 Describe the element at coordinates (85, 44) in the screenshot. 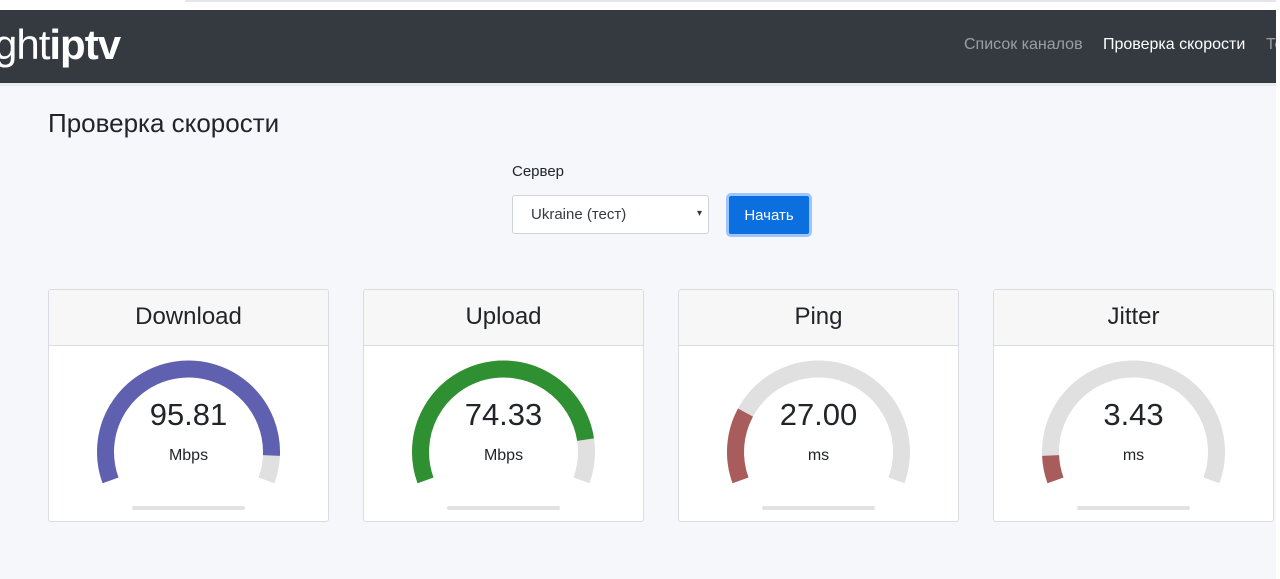

I see `brand-text-bold: iptv` at that location.